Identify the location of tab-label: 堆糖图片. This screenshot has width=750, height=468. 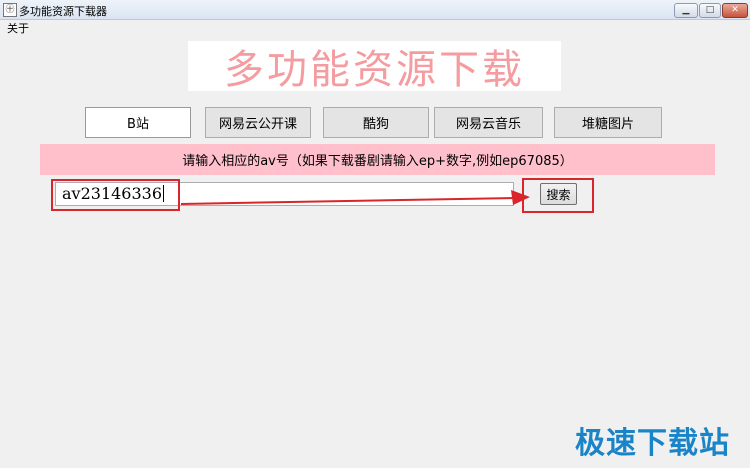
(607, 124).